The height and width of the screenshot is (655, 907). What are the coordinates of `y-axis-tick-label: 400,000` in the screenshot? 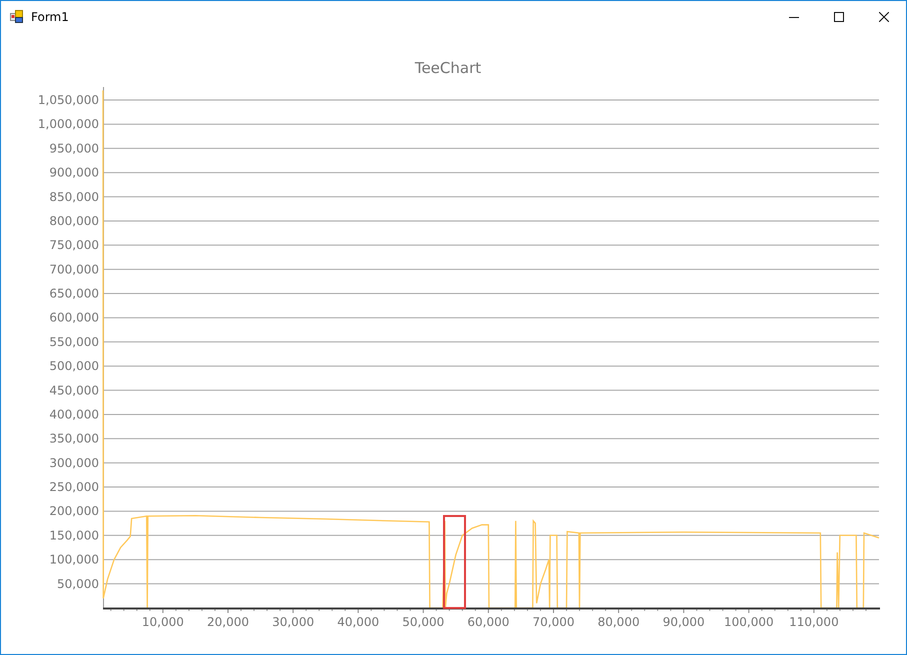 It's located at (74, 415).